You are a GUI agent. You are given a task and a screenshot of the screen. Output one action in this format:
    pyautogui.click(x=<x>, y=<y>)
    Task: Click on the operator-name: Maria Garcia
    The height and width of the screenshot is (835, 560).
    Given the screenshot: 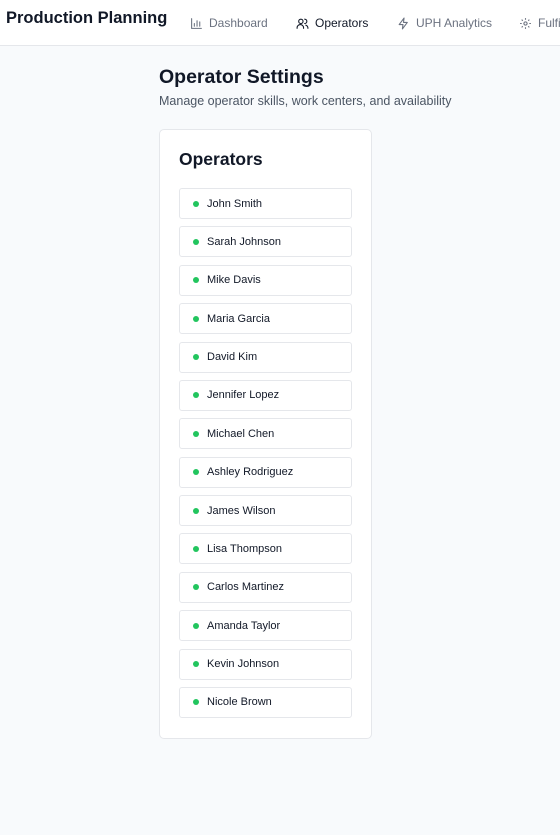 What is the action you would take?
    pyautogui.click(x=238, y=318)
    